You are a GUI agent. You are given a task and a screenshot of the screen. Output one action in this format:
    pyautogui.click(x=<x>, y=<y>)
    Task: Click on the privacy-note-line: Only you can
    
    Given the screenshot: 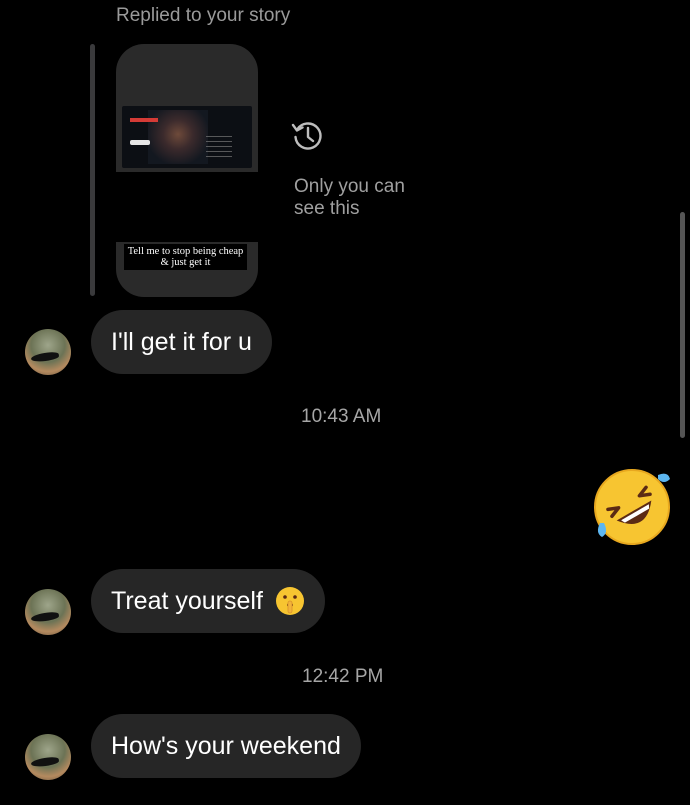 What is the action you would take?
    pyautogui.click(x=349, y=186)
    